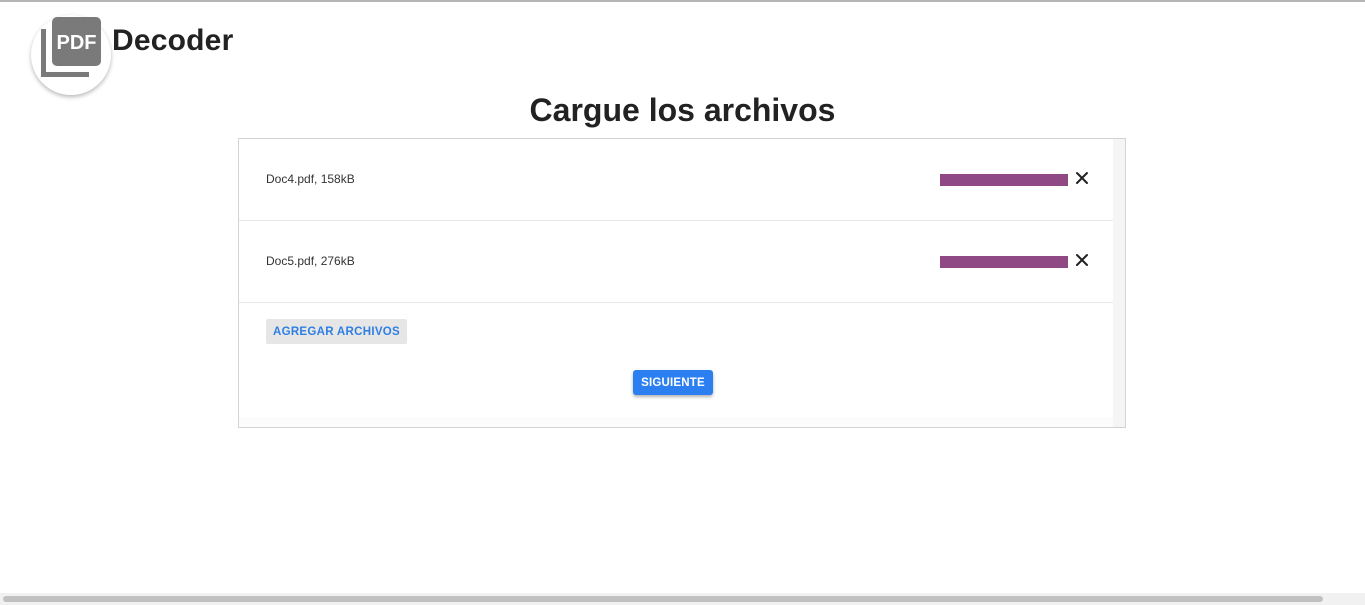  Describe the element at coordinates (676, 180) in the screenshot. I see `file-row: Doc4.pdf, 158kB` at that location.